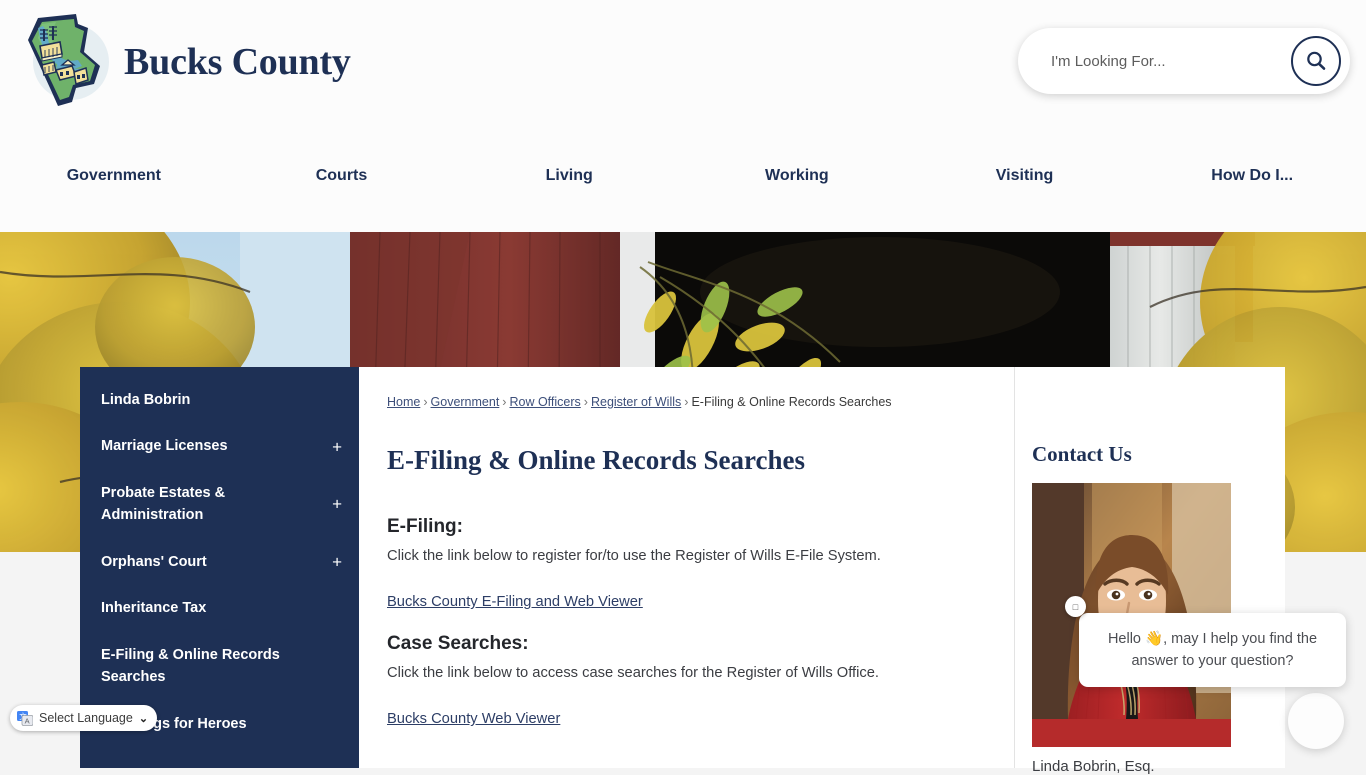  I want to click on google-translate-icon: 文 A, so click(25, 718).